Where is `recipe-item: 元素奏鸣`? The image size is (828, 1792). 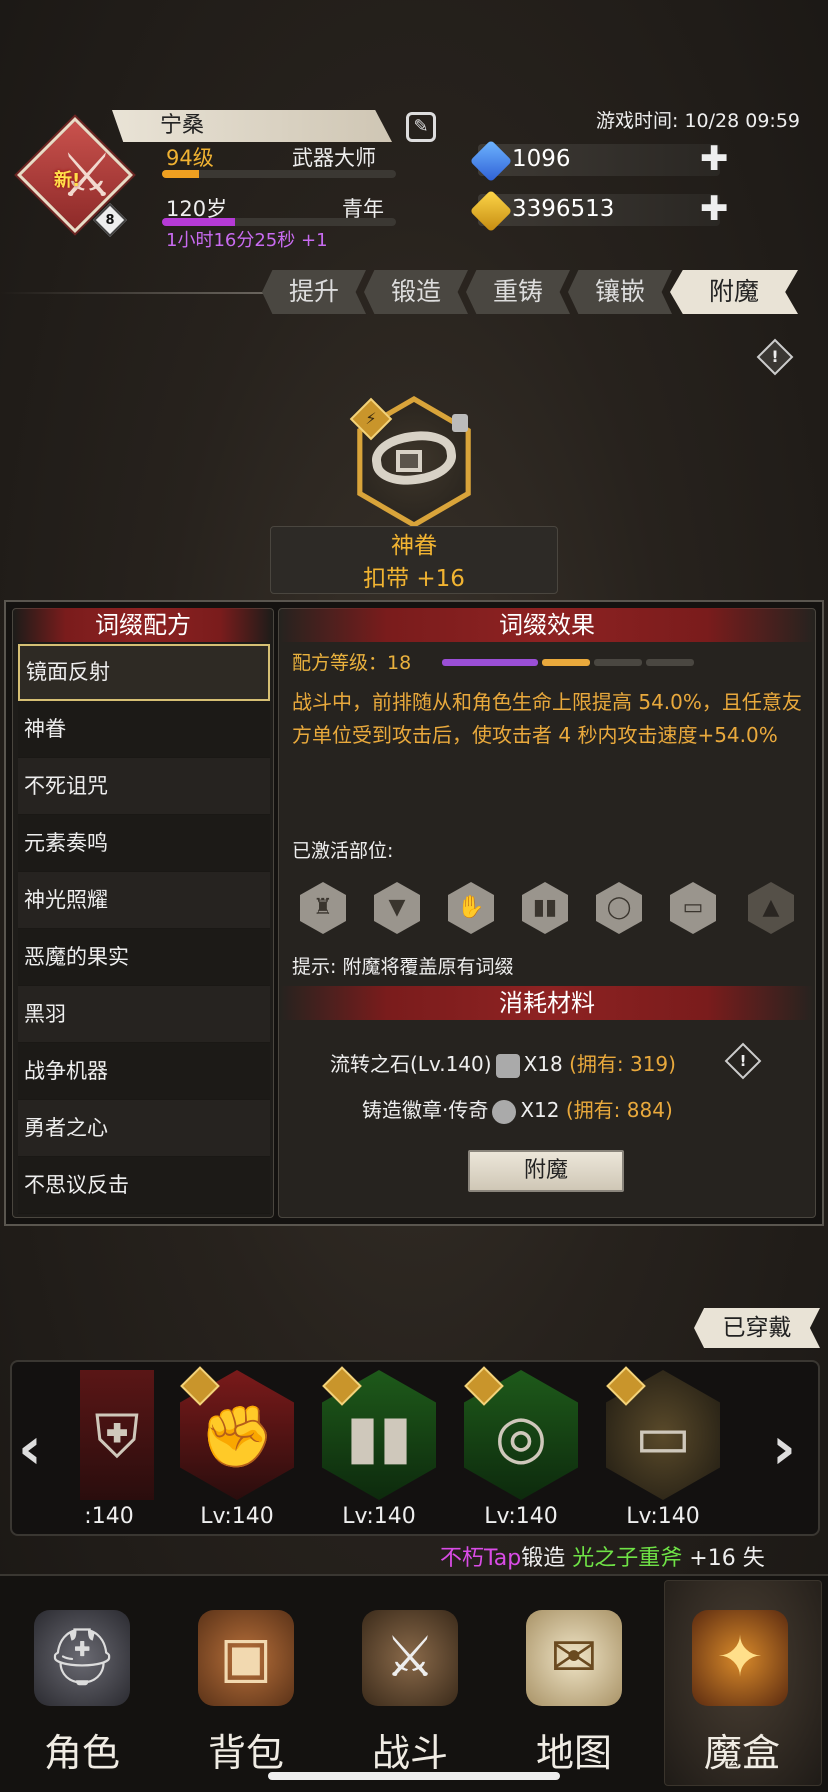
recipe-item: 元素奏鸣 is located at coordinates (144, 843).